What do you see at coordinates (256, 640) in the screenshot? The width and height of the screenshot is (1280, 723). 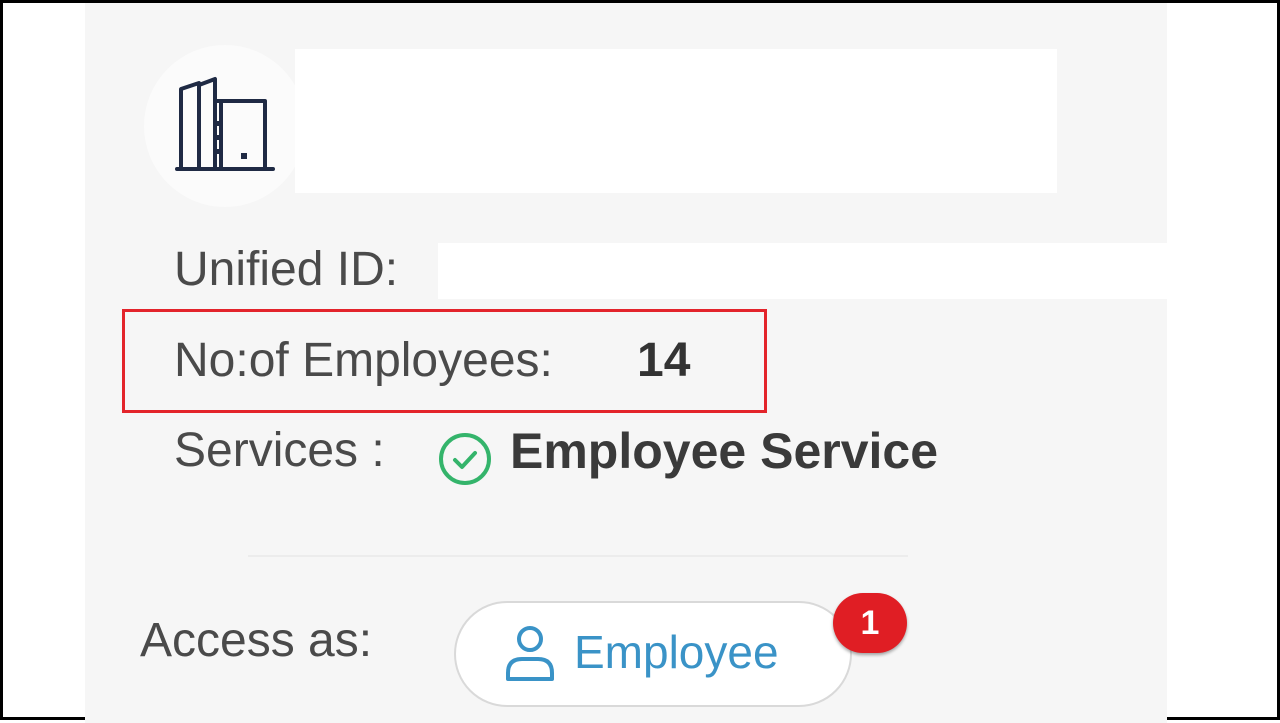 I see `access-as-label: Access as:` at bounding box center [256, 640].